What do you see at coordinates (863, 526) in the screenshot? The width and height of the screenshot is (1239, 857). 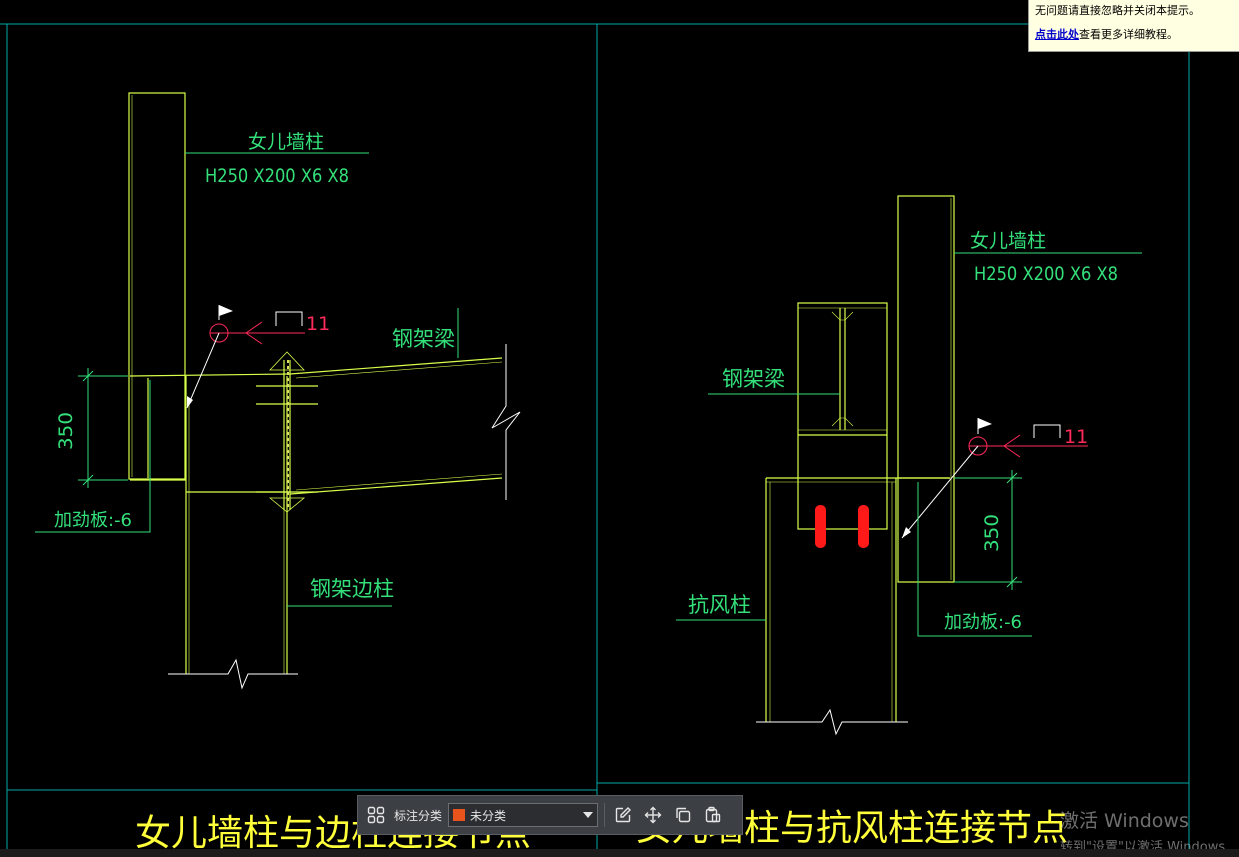 I see `bolt-right` at bounding box center [863, 526].